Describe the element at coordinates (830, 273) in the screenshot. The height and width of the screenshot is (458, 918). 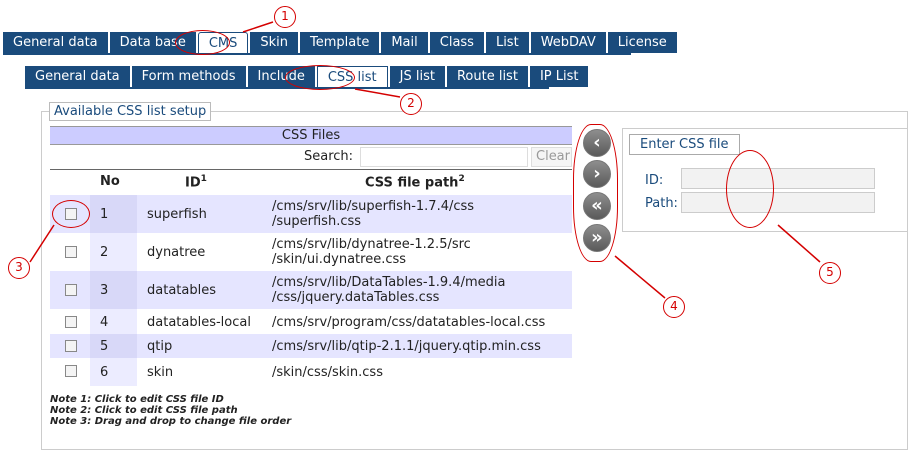
I see `callout-5: 5` at that location.